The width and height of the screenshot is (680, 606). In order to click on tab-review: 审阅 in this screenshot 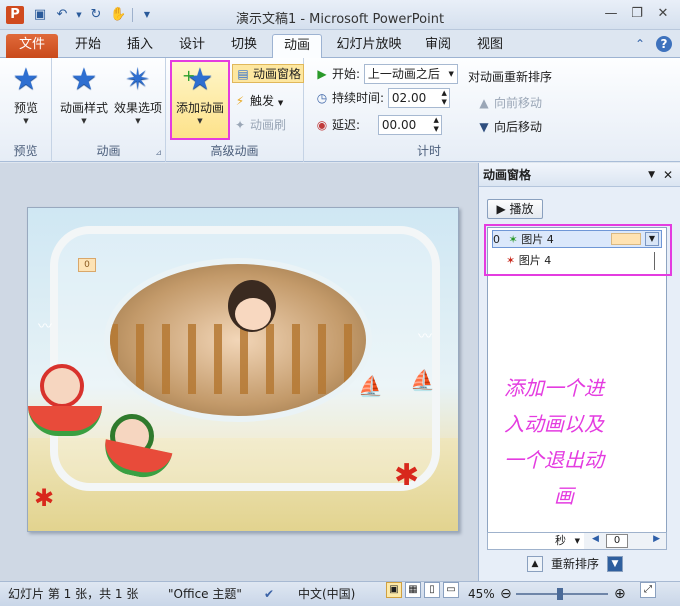, I will do `click(438, 46)`.